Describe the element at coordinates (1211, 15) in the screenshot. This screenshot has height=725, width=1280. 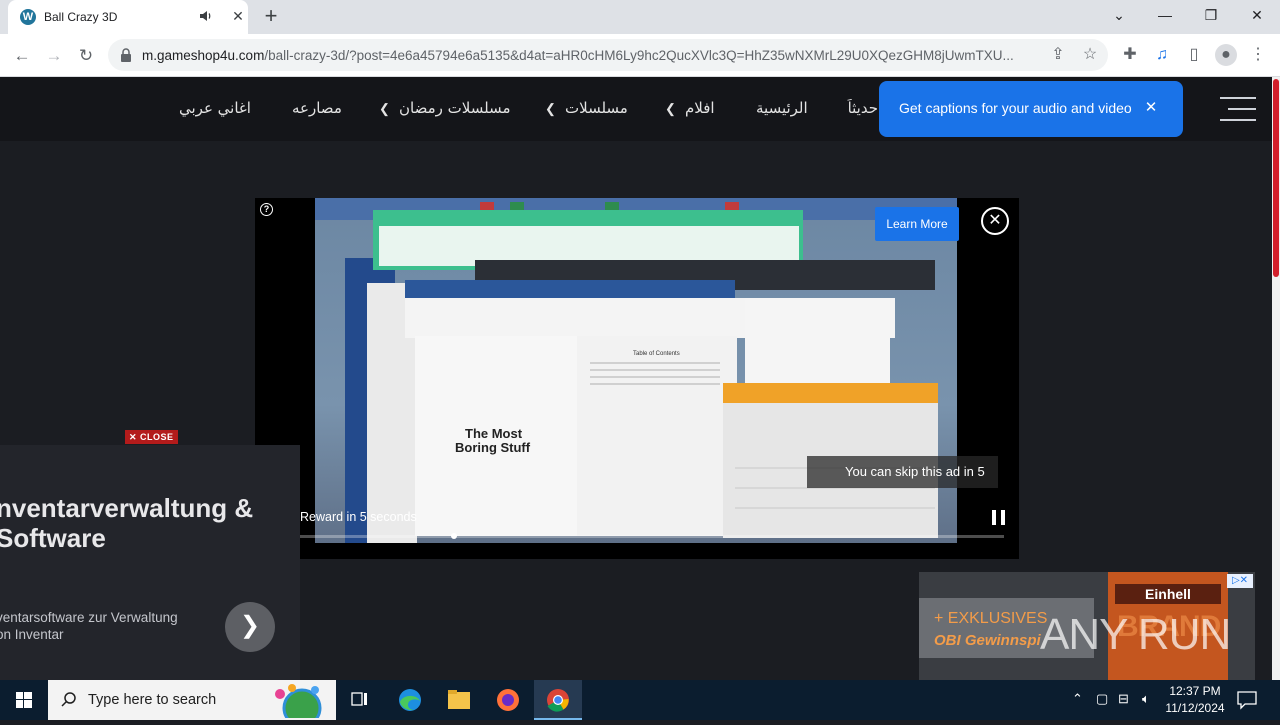
I see `restore-button: ❐` at that location.